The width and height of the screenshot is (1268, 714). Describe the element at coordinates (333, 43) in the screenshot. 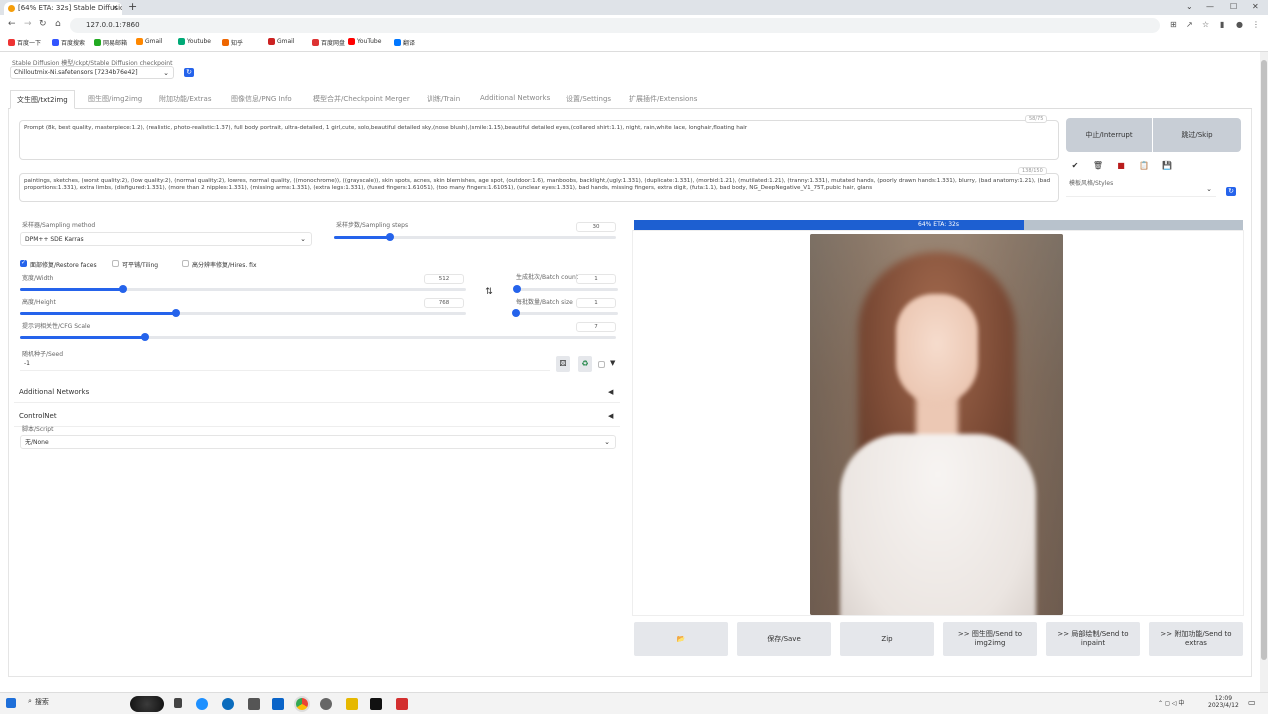

I see `bookmark-label: 百度网盘` at that location.